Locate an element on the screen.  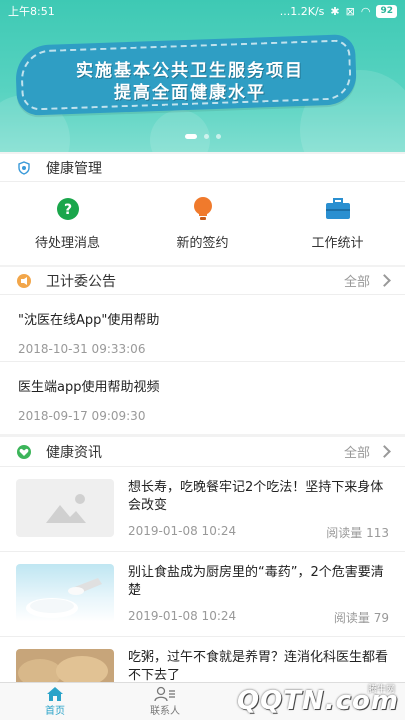
view-all-announcements-link: 全部 is located at coordinates (367, 280).